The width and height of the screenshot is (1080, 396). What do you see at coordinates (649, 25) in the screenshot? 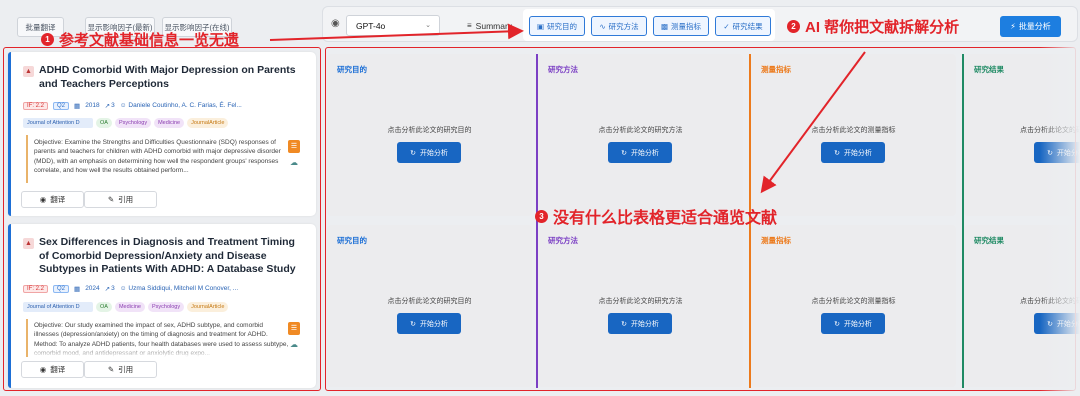
I see `column-tabs: ▣ 研究目的 ∿ 研究方法 ▩ 测量指标 ✓ 研究结果` at bounding box center [649, 25].